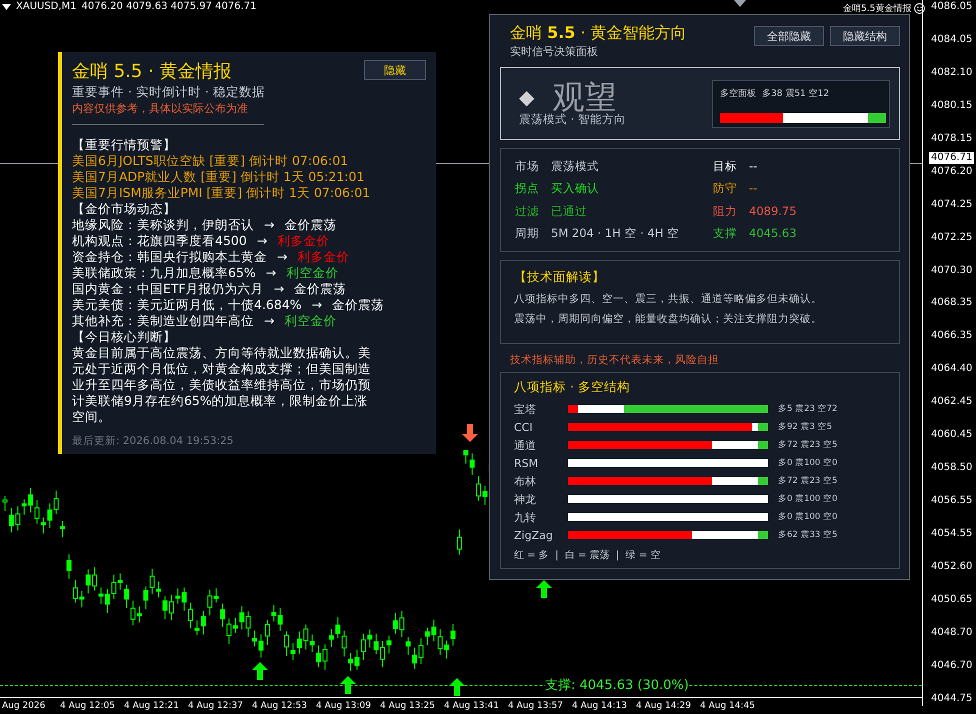  I want to click on info-value: 5M 204 · 1H 空 · 4H 空, so click(615, 233).